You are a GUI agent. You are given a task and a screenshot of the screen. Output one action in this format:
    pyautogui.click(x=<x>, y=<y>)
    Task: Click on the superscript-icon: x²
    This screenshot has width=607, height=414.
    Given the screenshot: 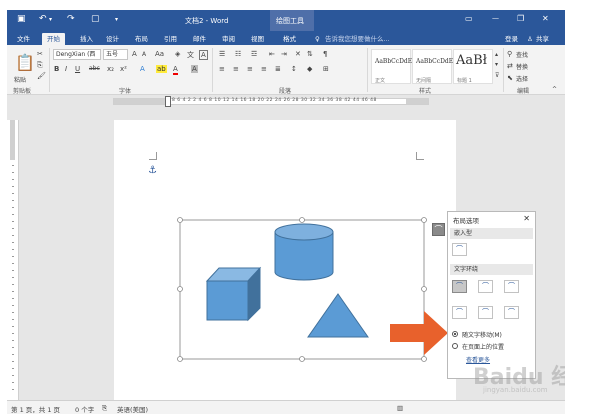 What is the action you would take?
    pyautogui.click(x=123, y=69)
    